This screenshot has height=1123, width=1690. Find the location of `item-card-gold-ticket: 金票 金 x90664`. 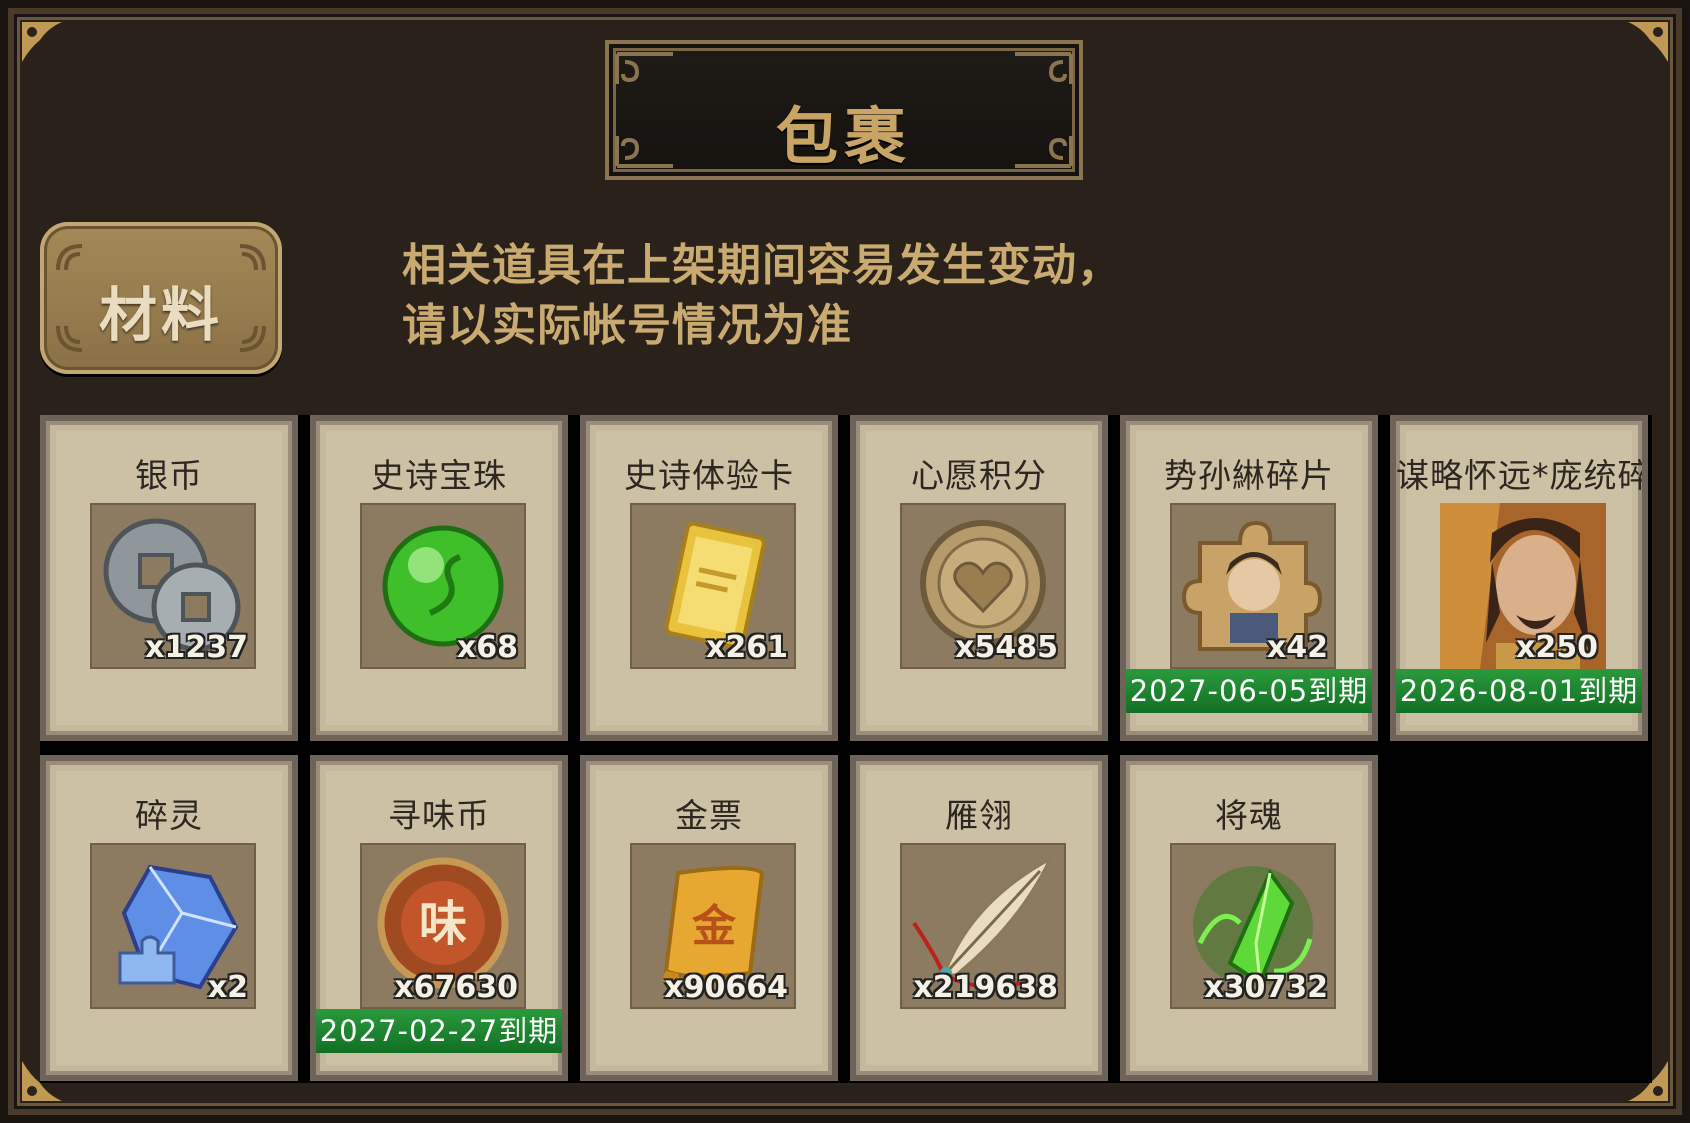

item-card-gold-ticket: 金票 金 x90664 is located at coordinates (709, 918).